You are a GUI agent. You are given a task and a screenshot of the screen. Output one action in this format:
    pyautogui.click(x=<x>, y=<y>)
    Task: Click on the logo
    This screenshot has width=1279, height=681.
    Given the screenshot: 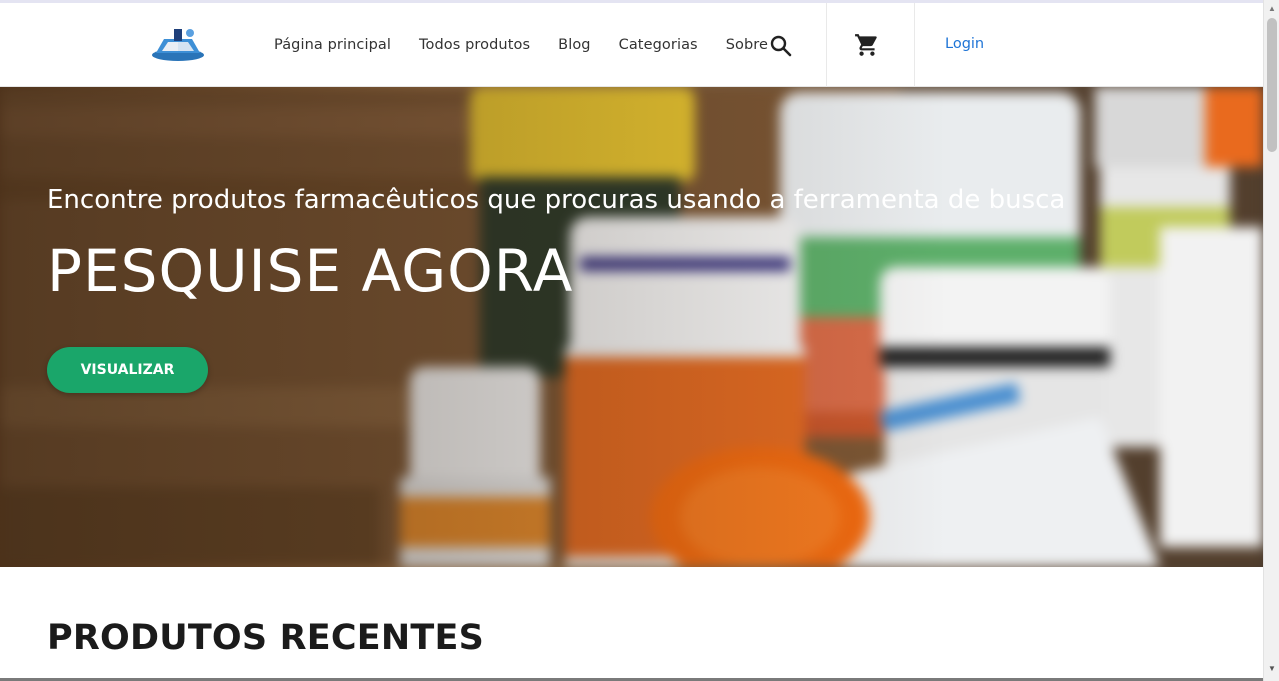 What is the action you would take?
    pyautogui.click(x=178, y=45)
    